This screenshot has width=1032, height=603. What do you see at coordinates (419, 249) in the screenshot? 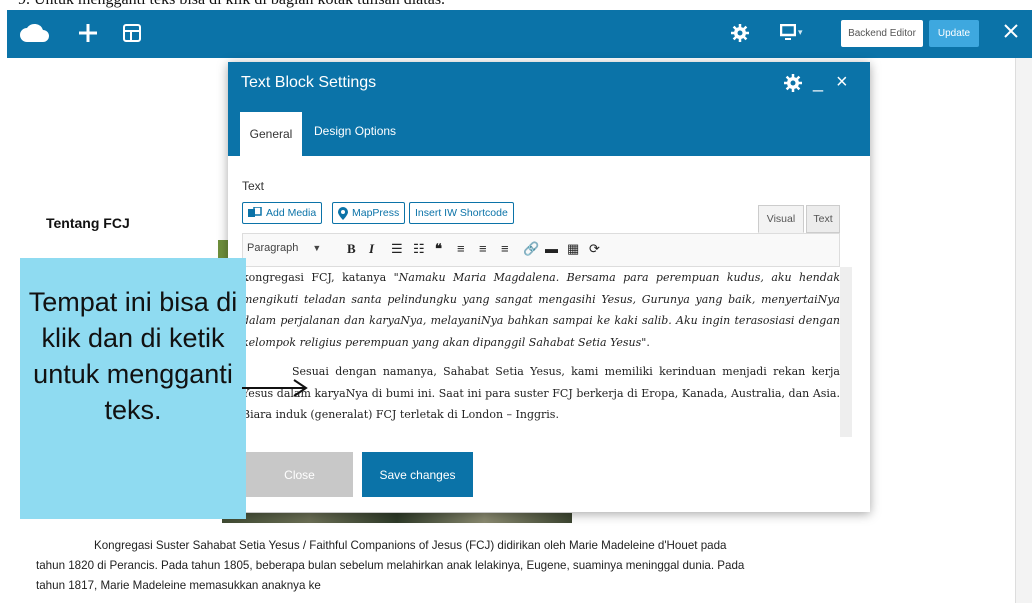
I see `numbered-list-icon: ☷` at bounding box center [419, 249].